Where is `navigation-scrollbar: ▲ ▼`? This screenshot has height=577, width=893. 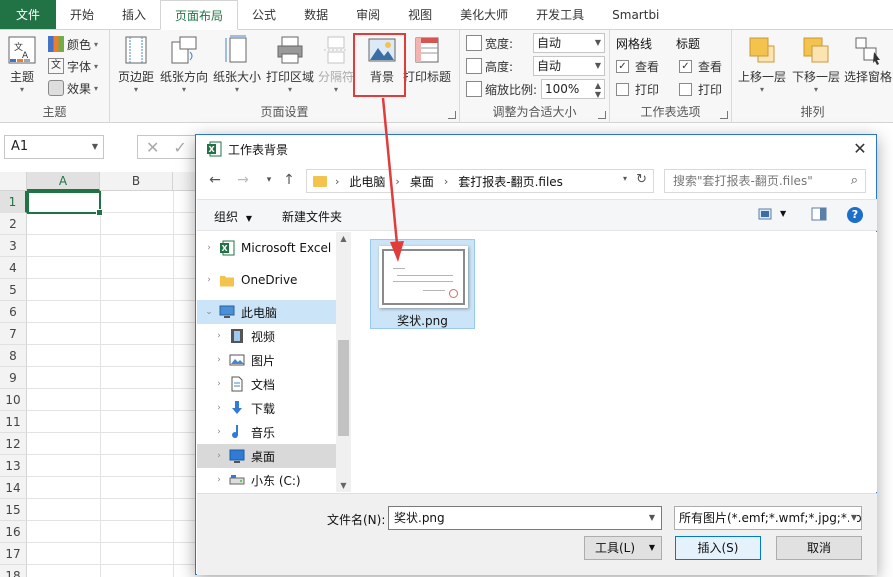 navigation-scrollbar: ▲ ▼ is located at coordinates (343, 362).